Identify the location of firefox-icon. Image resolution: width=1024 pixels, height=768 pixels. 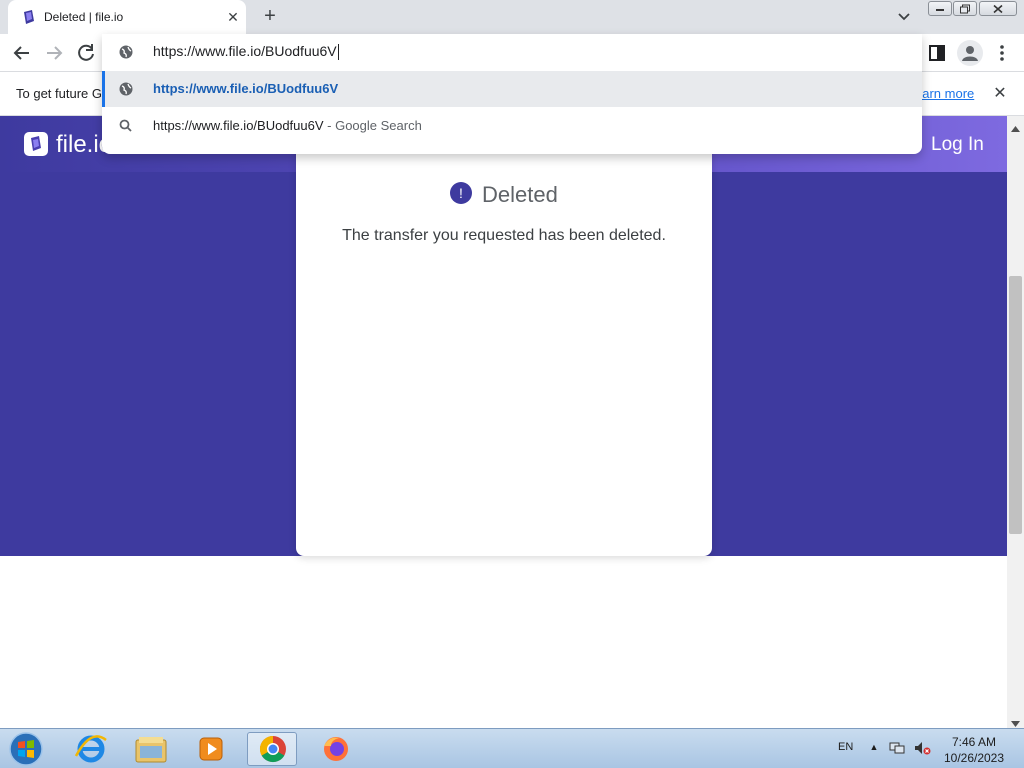
(336, 749).